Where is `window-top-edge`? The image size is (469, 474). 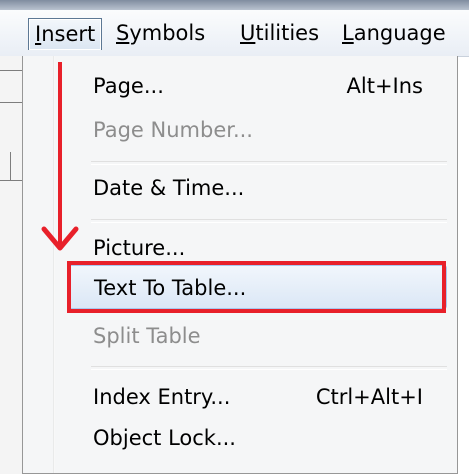
window-top-edge is located at coordinates (234, 5).